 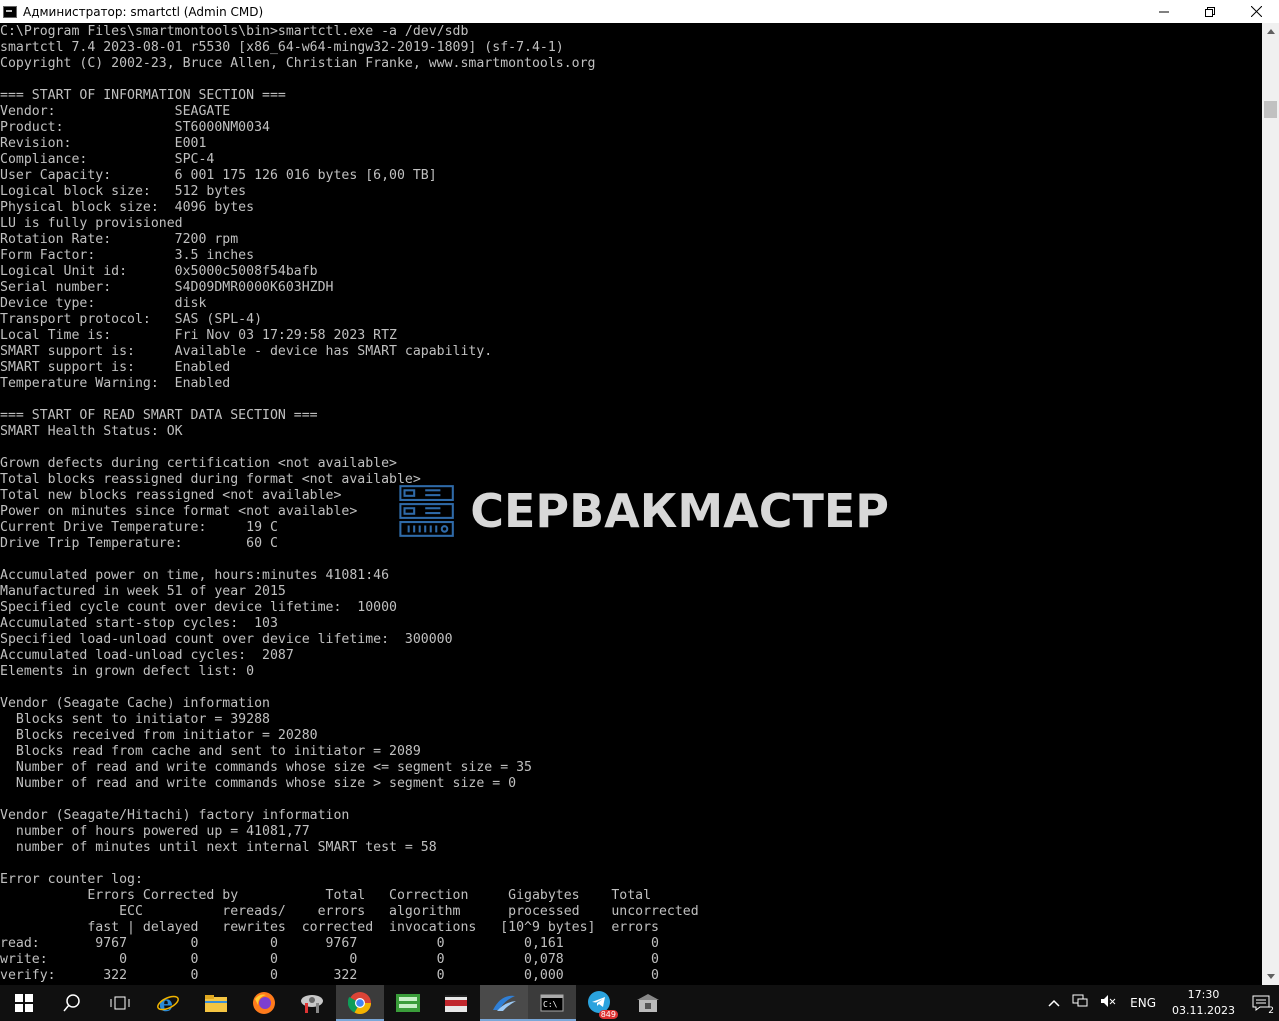 I want to click on taskbar-internet-explorer: e, so click(x=168, y=1003).